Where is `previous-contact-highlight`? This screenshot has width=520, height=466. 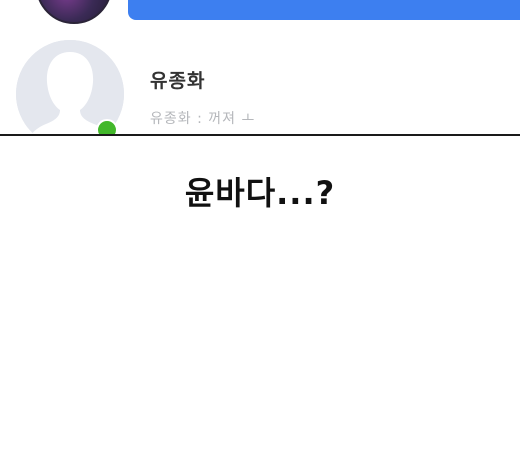
previous-contact-highlight is located at coordinates (324, 10).